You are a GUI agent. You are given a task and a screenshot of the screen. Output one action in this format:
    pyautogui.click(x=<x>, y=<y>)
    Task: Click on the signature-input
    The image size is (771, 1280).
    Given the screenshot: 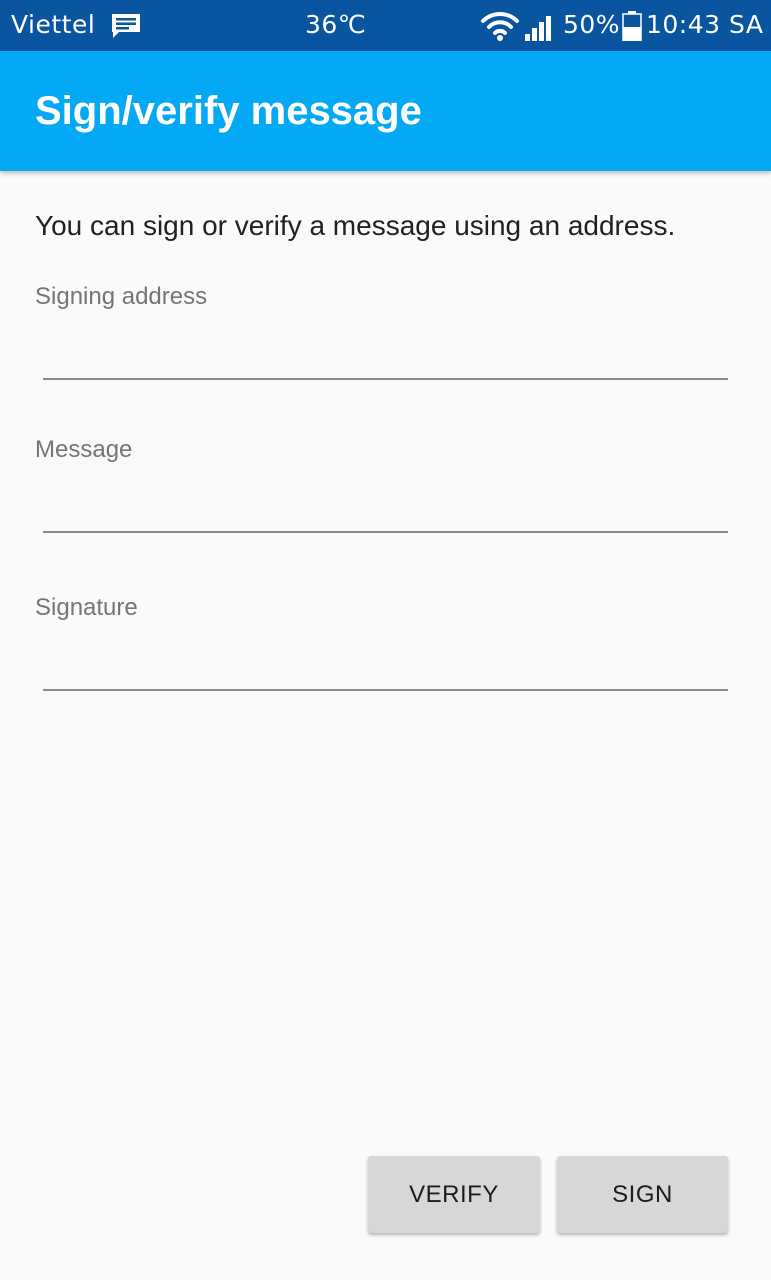 What is the action you would take?
    pyautogui.click(x=385, y=661)
    